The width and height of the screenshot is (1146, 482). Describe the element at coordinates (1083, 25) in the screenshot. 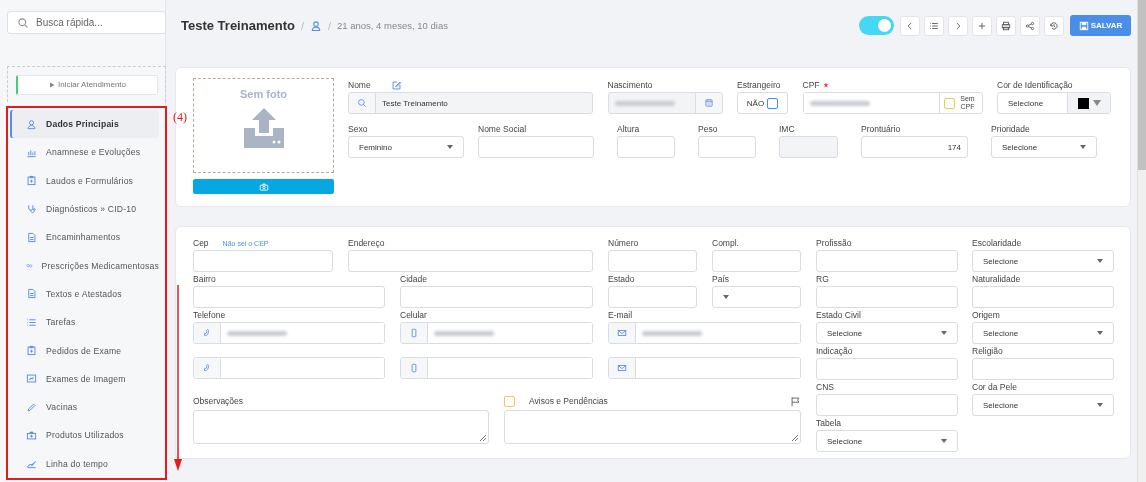

I see `save-icon` at that location.